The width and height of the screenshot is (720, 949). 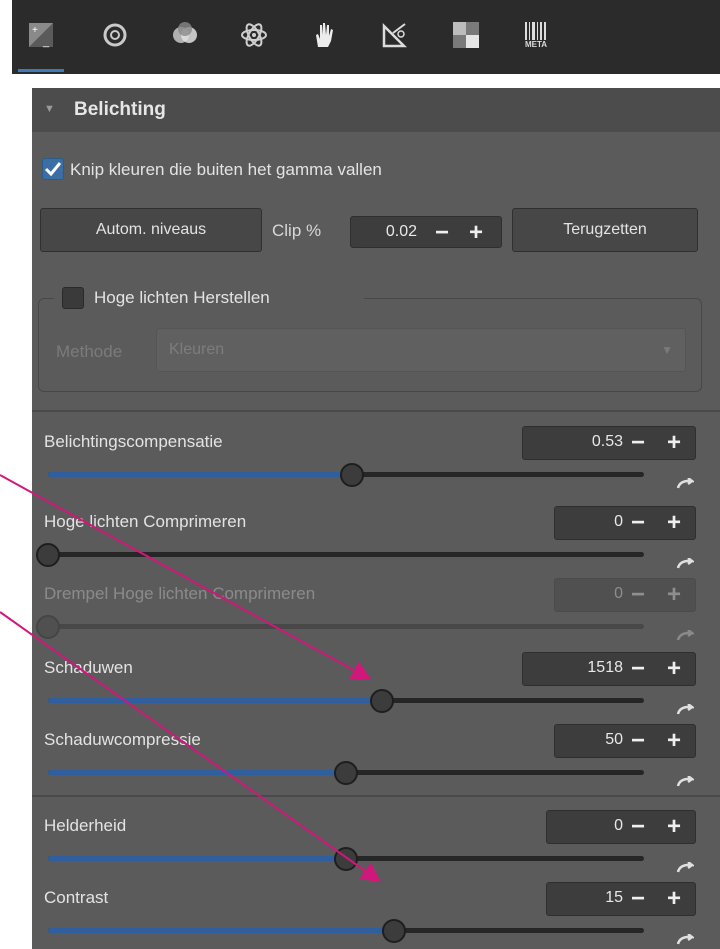 What do you see at coordinates (151, 230) in the screenshot?
I see `auto-levels-button: Autom. niveaus` at bounding box center [151, 230].